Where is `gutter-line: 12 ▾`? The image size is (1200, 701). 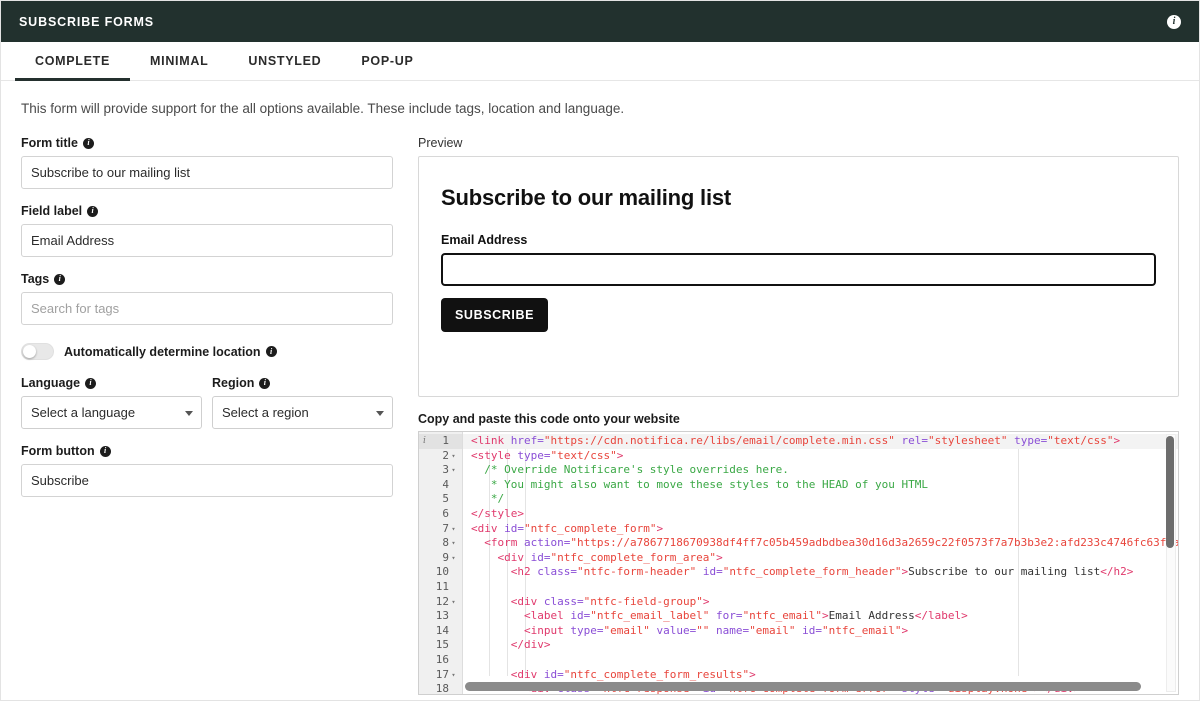 gutter-line: 12 ▾ is located at coordinates (440, 602).